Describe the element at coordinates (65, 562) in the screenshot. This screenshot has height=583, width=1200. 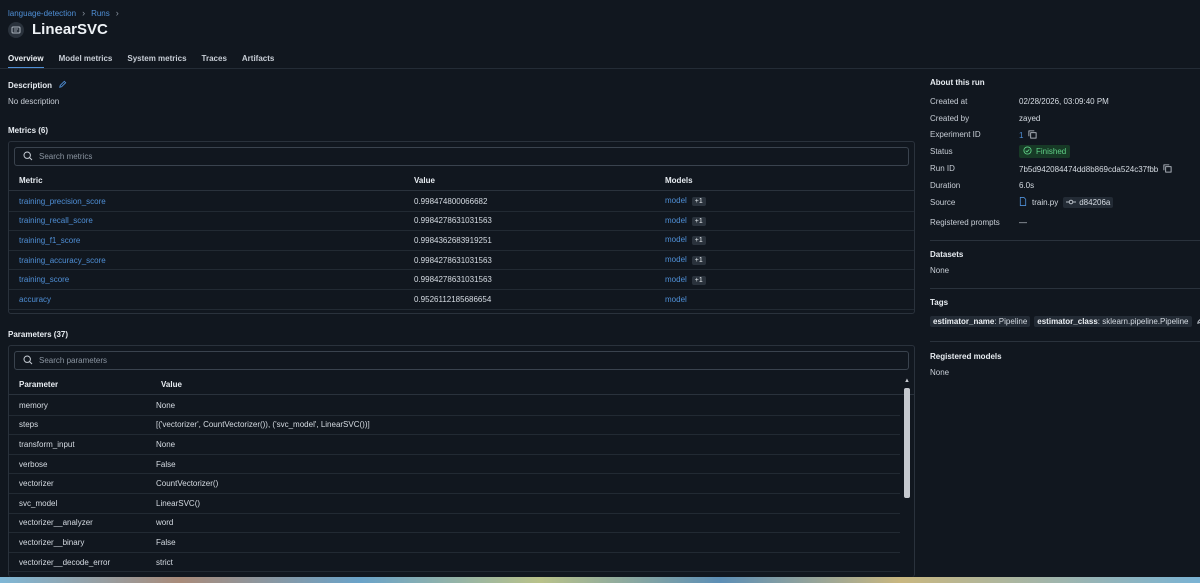
I see `parameter-name: vectorizer__decode_error` at that location.